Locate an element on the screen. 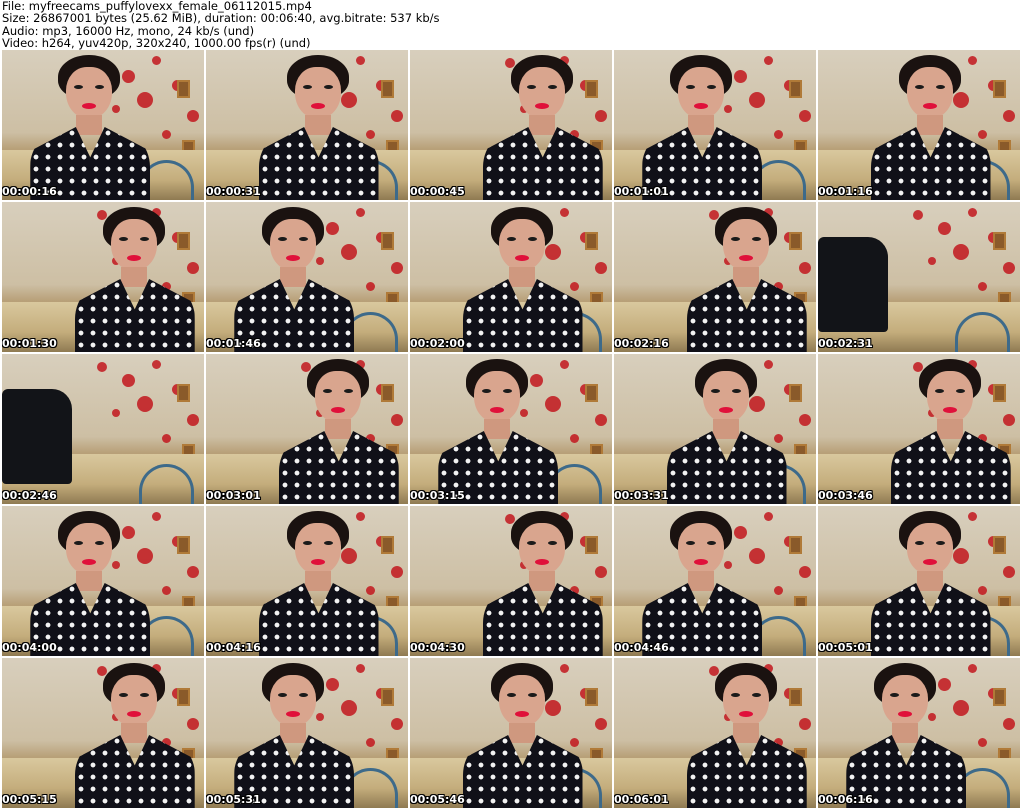 The image size is (1024, 811). video-thumbnail: 00:06:16 is located at coordinates (919, 733).